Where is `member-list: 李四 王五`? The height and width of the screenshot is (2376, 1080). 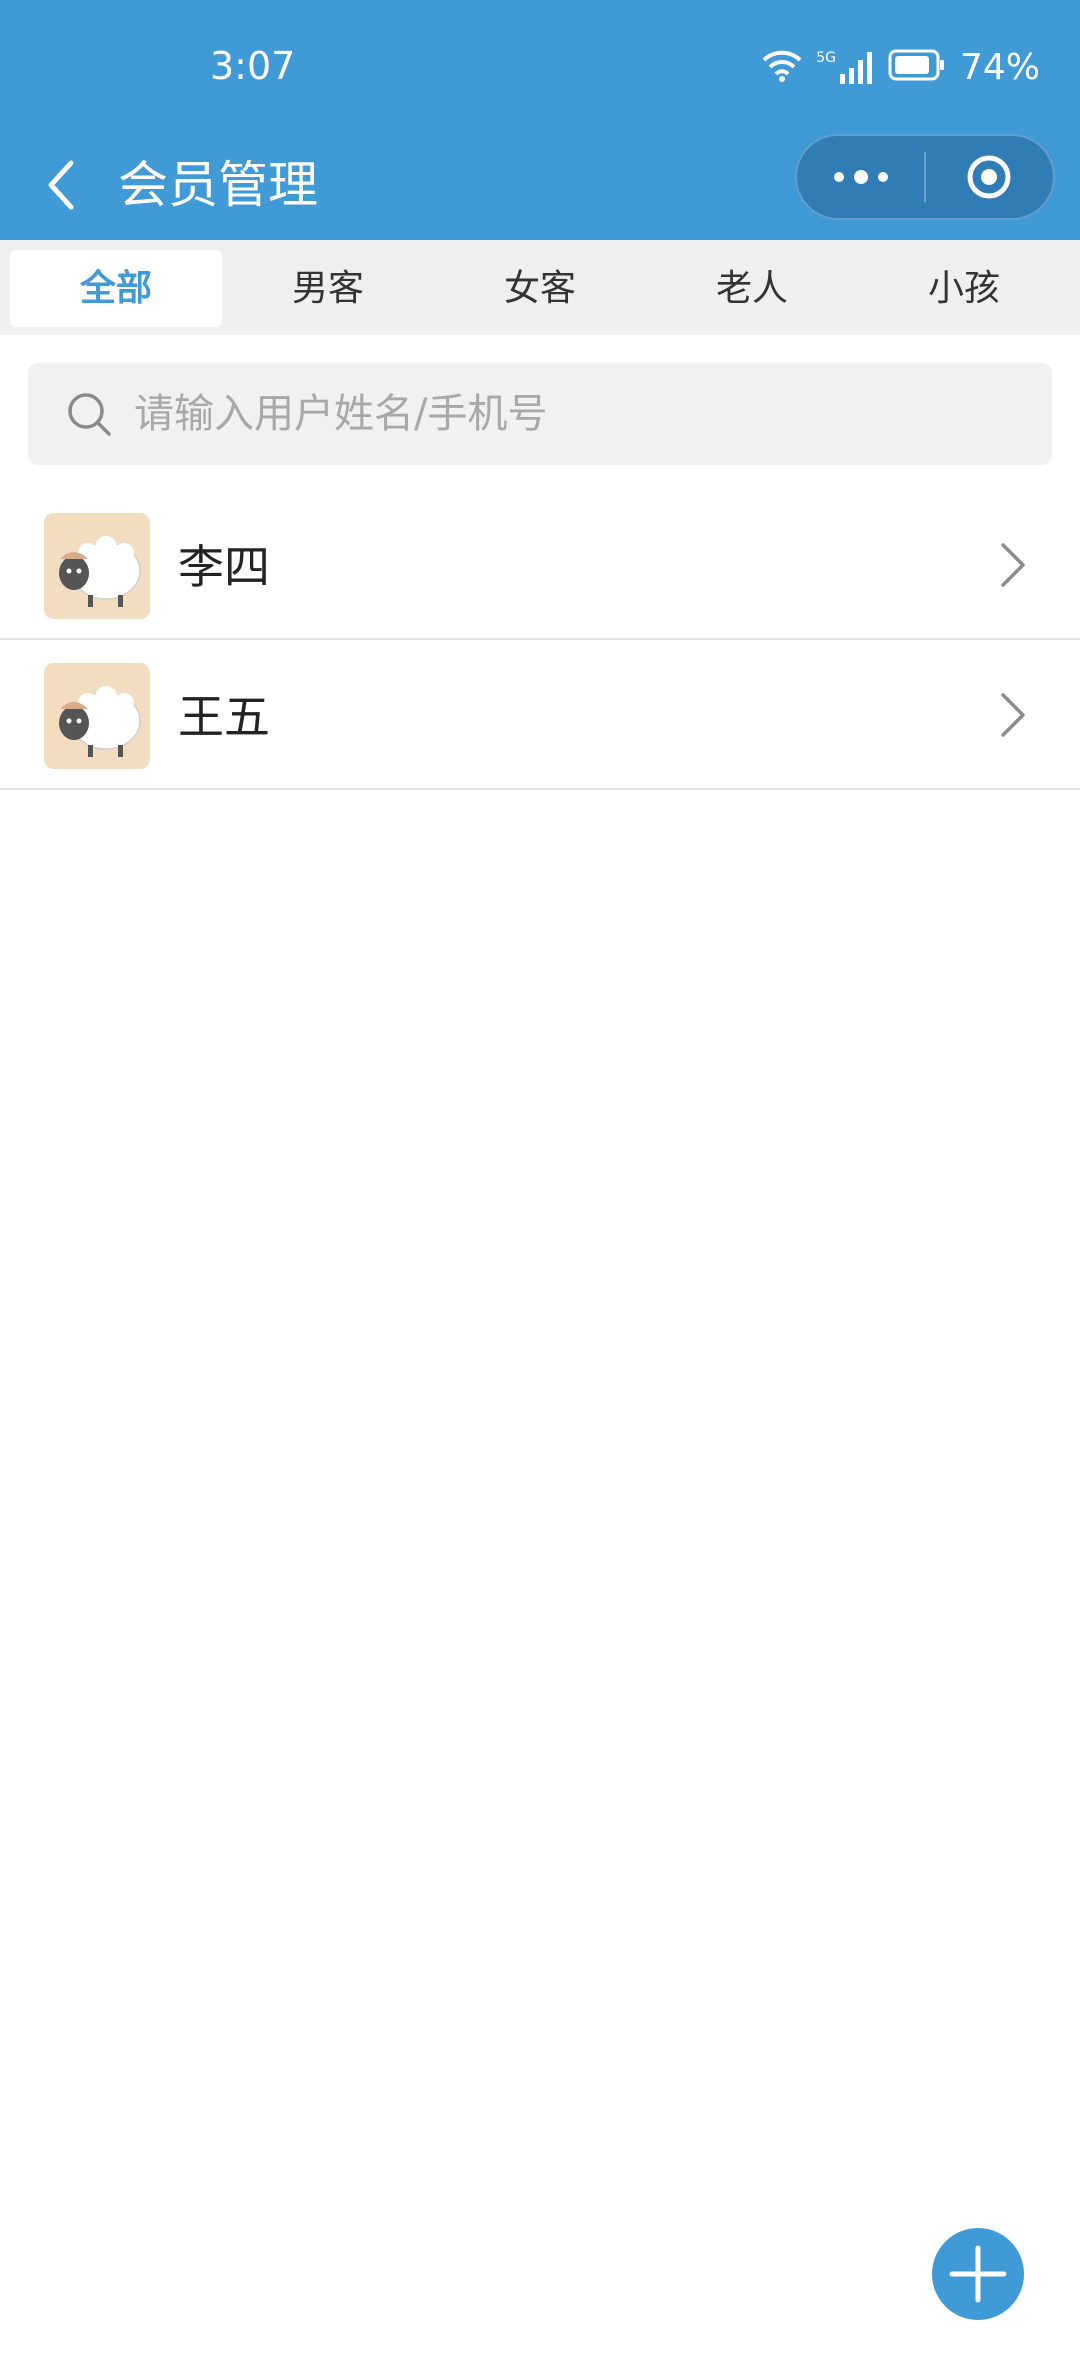 member-list: 李四 王五 is located at coordinates (540, 640).